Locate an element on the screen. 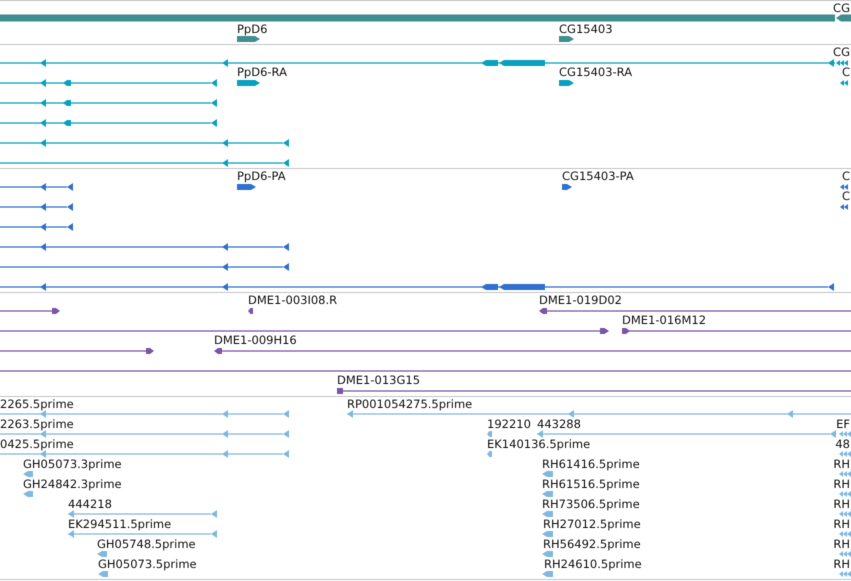  feature-label: EF is located at coordinates (843, 424).